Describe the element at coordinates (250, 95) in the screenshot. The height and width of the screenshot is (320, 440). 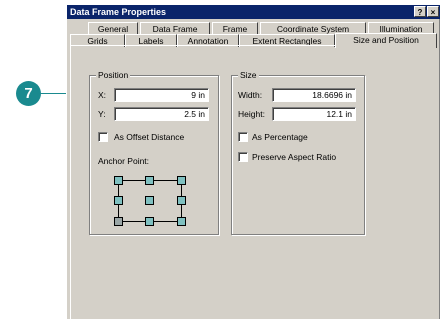
I see `width-label: Width:` at that location.